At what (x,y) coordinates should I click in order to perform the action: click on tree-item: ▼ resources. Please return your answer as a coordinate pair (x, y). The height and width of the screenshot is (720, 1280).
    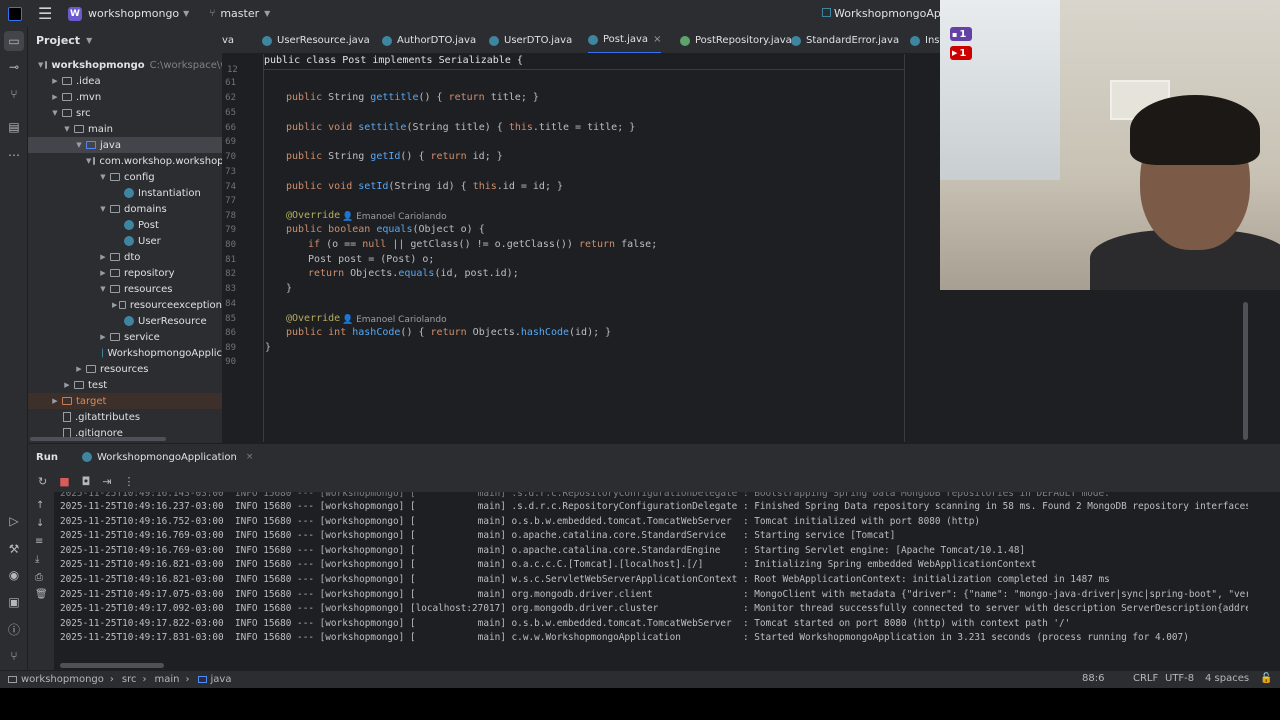
    Looking at the image, I should click on (125, 289).